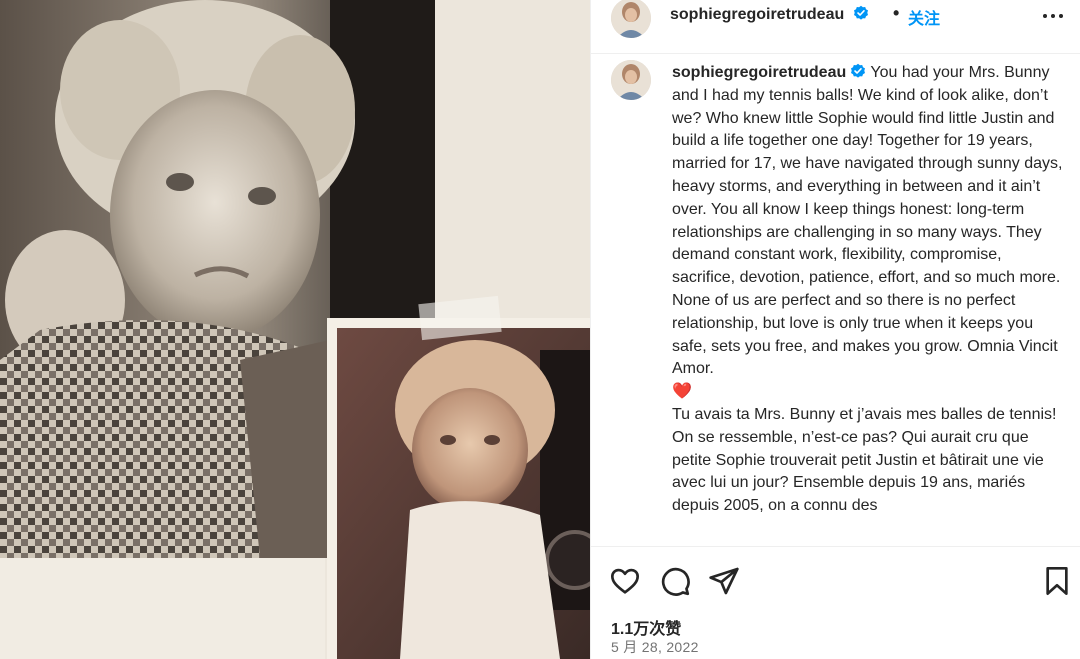  Describe the element at coordinates (655, 647) in the screenshot. I see `post-date: 5 月 28, 2022` at that location.